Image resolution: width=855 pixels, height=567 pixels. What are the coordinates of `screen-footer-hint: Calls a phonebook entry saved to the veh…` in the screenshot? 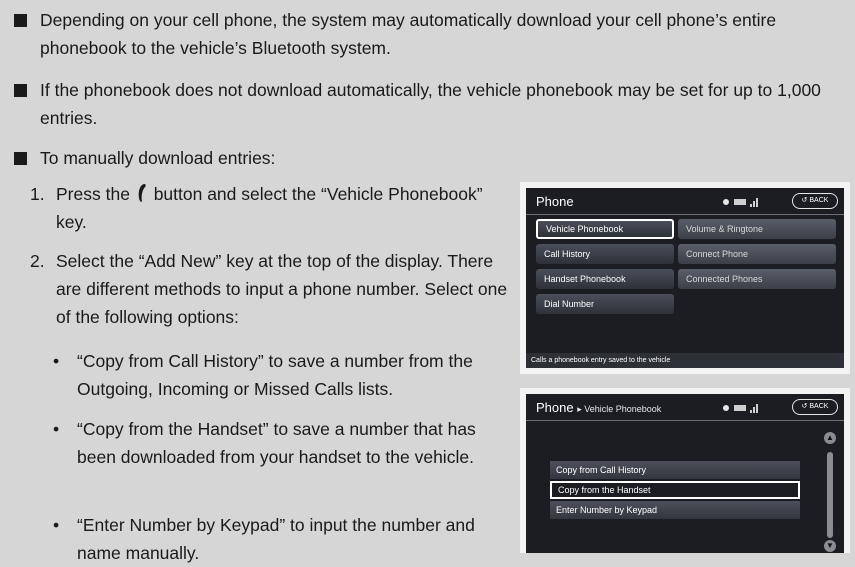 It's located at (685, 360).